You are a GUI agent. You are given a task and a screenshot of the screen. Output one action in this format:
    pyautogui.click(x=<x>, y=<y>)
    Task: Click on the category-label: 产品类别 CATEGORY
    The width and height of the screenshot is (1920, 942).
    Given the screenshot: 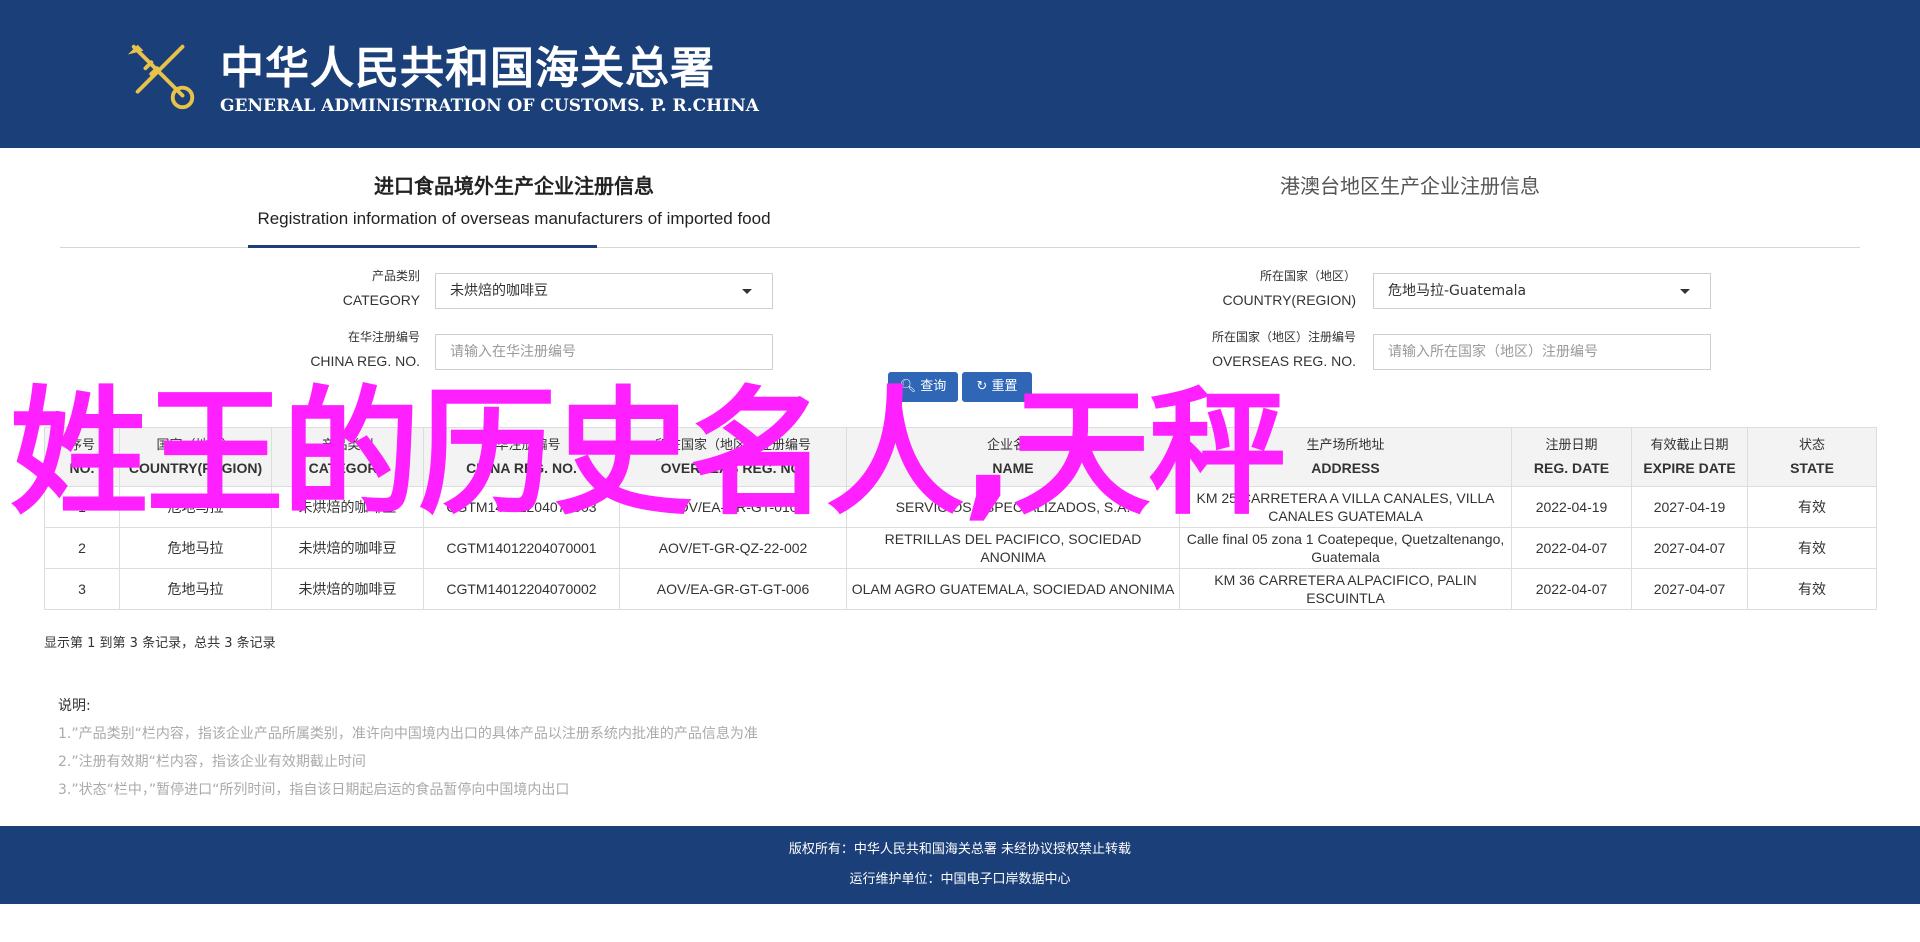 What is the action you would take?
    pyautogui.click(x=295, y=288)
    